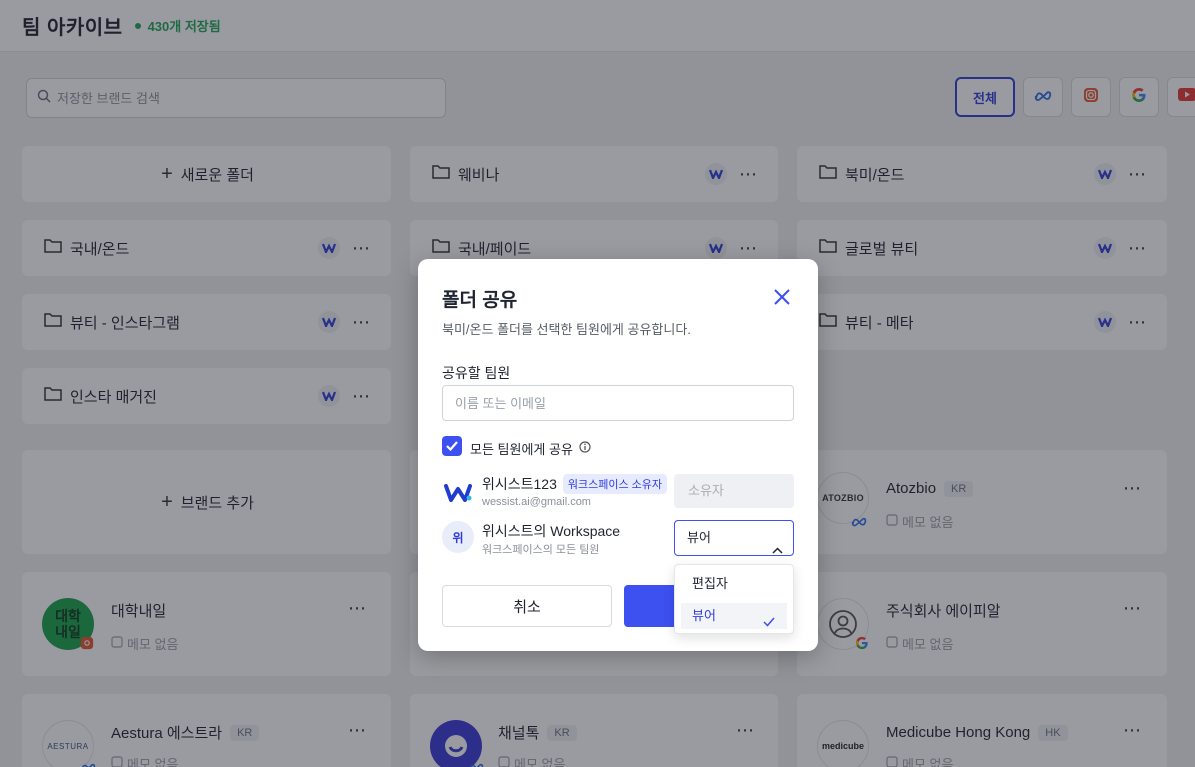 The height and width of the screenshot is (767, 1195). I want to click on workspace-name: 위시스트의 Workspace, so click(551, 531).